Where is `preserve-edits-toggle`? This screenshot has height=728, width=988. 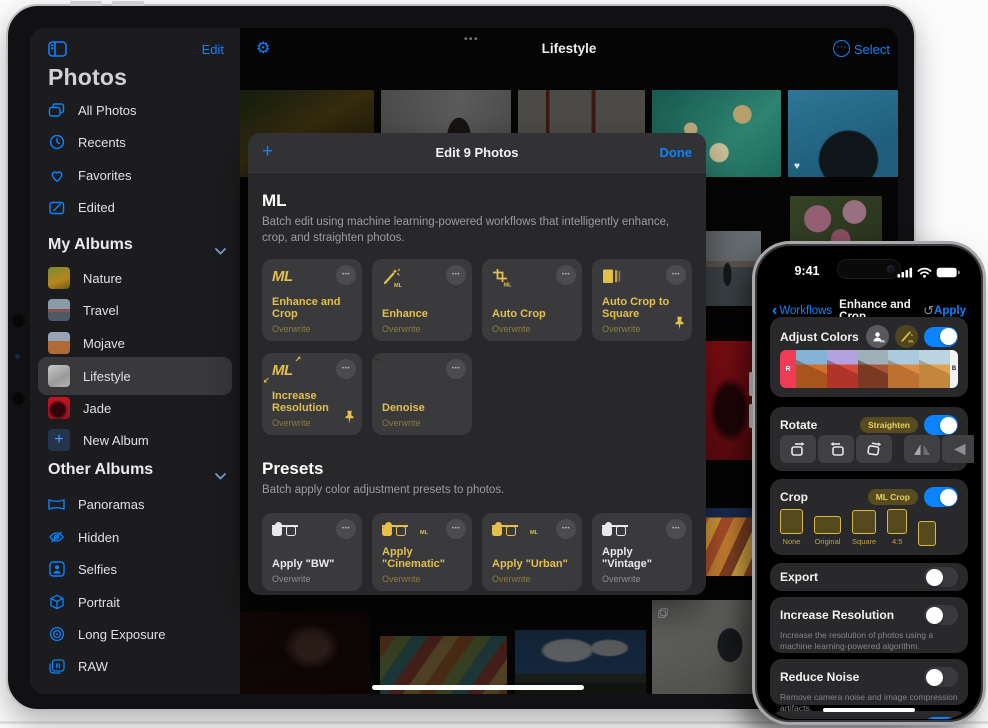
preserve-edits-toggle is located at coordinates (941, 718).